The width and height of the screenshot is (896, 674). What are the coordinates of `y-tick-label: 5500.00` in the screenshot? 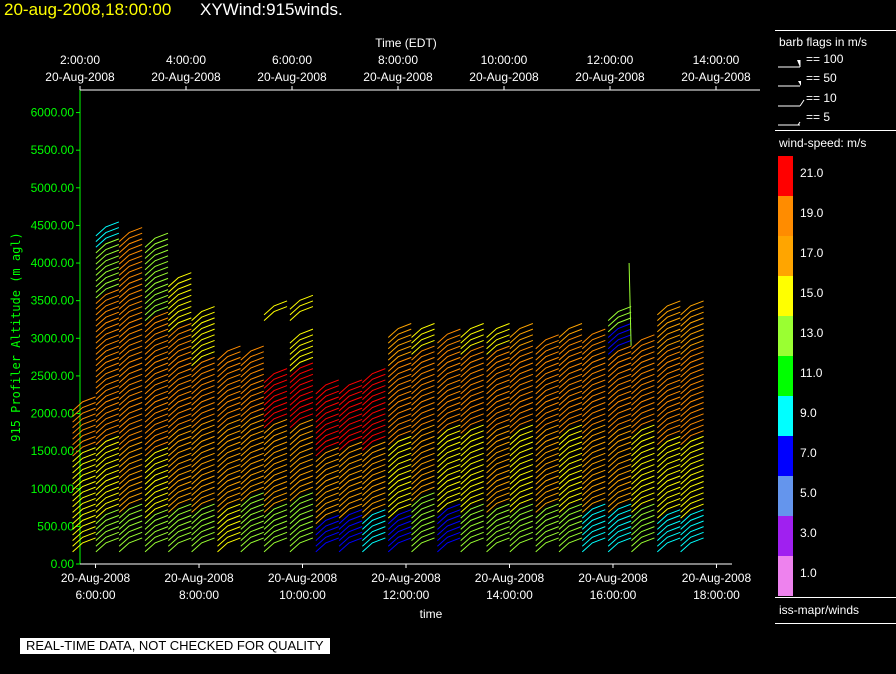 It's located at (53, 150).